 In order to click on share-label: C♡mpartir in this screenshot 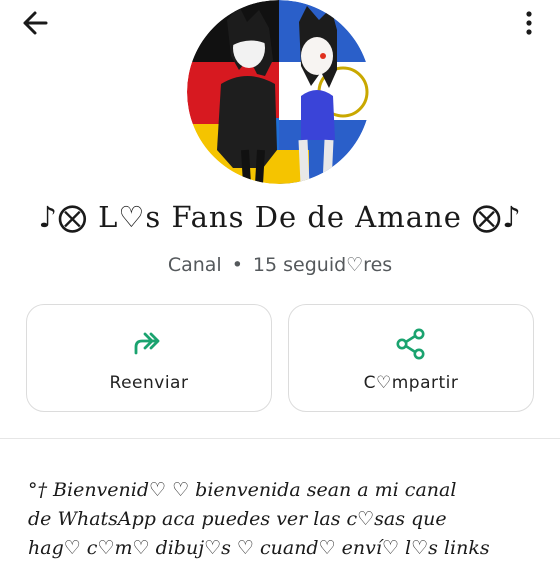, I will do `click(411, 383)`.